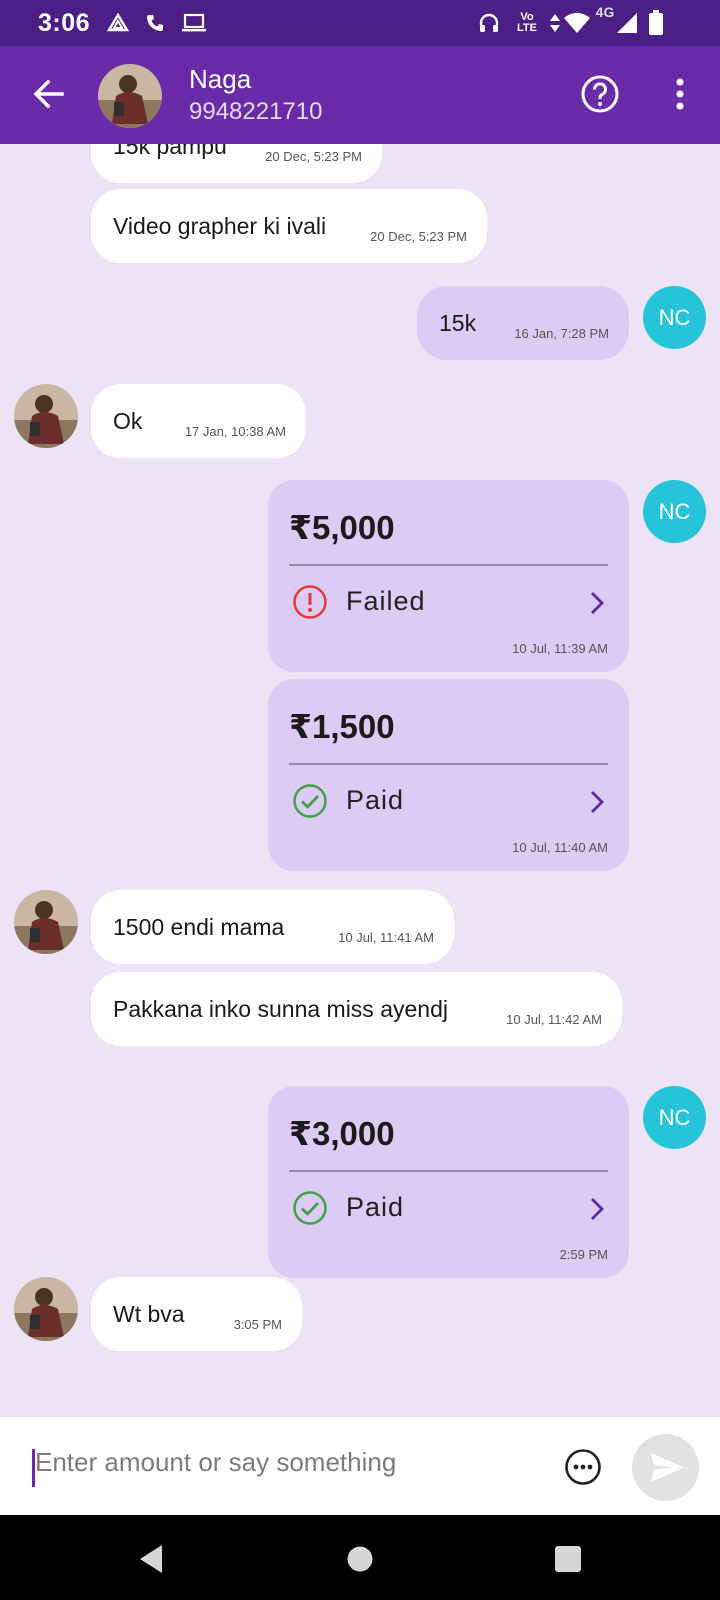  I want to click on payment-amount: ₹5,000, so click(342, 527).